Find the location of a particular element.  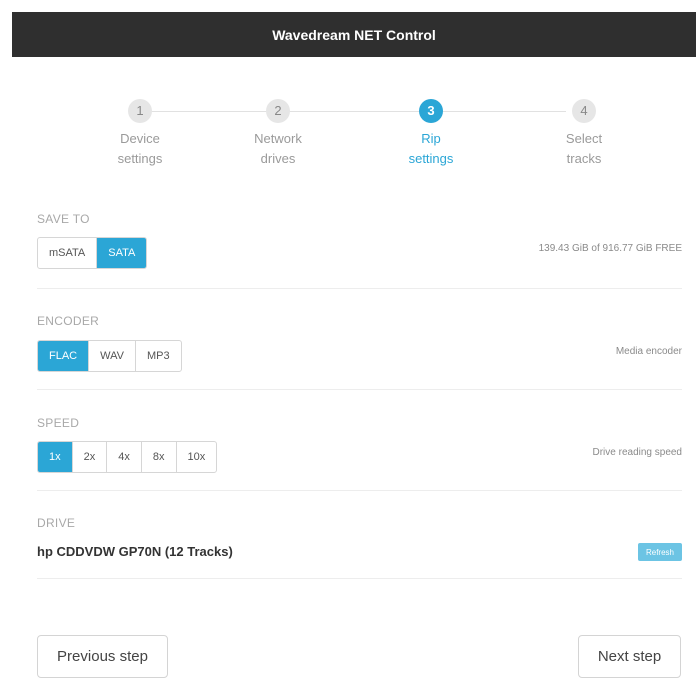

encoder-mp3-option: MP3 is located at coordinates (158, 356).